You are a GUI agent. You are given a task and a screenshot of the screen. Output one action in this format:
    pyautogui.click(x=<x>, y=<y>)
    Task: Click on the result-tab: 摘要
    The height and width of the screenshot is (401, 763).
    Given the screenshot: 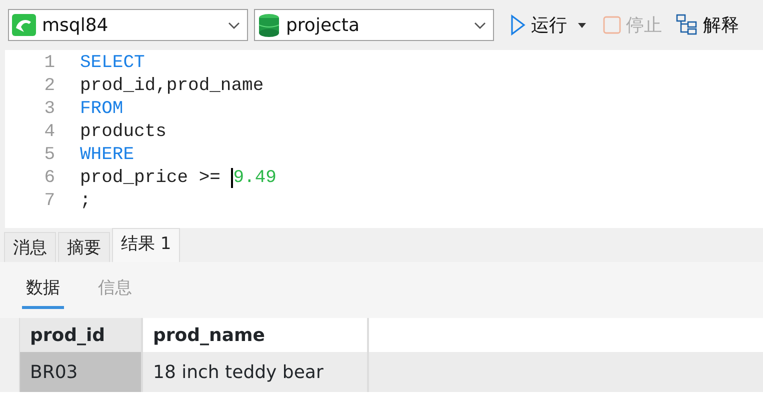 What is the action you would take?
    pyautogui.click(x=84, y=247)
    